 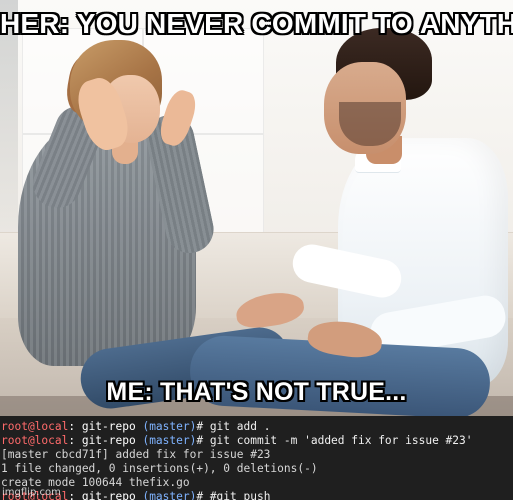 What do you see at coordinates (95, 482) in the screenshot?
I see `terminal-output-line-3: create mode 100644 thefix.go` at bounding box center [95, 482].